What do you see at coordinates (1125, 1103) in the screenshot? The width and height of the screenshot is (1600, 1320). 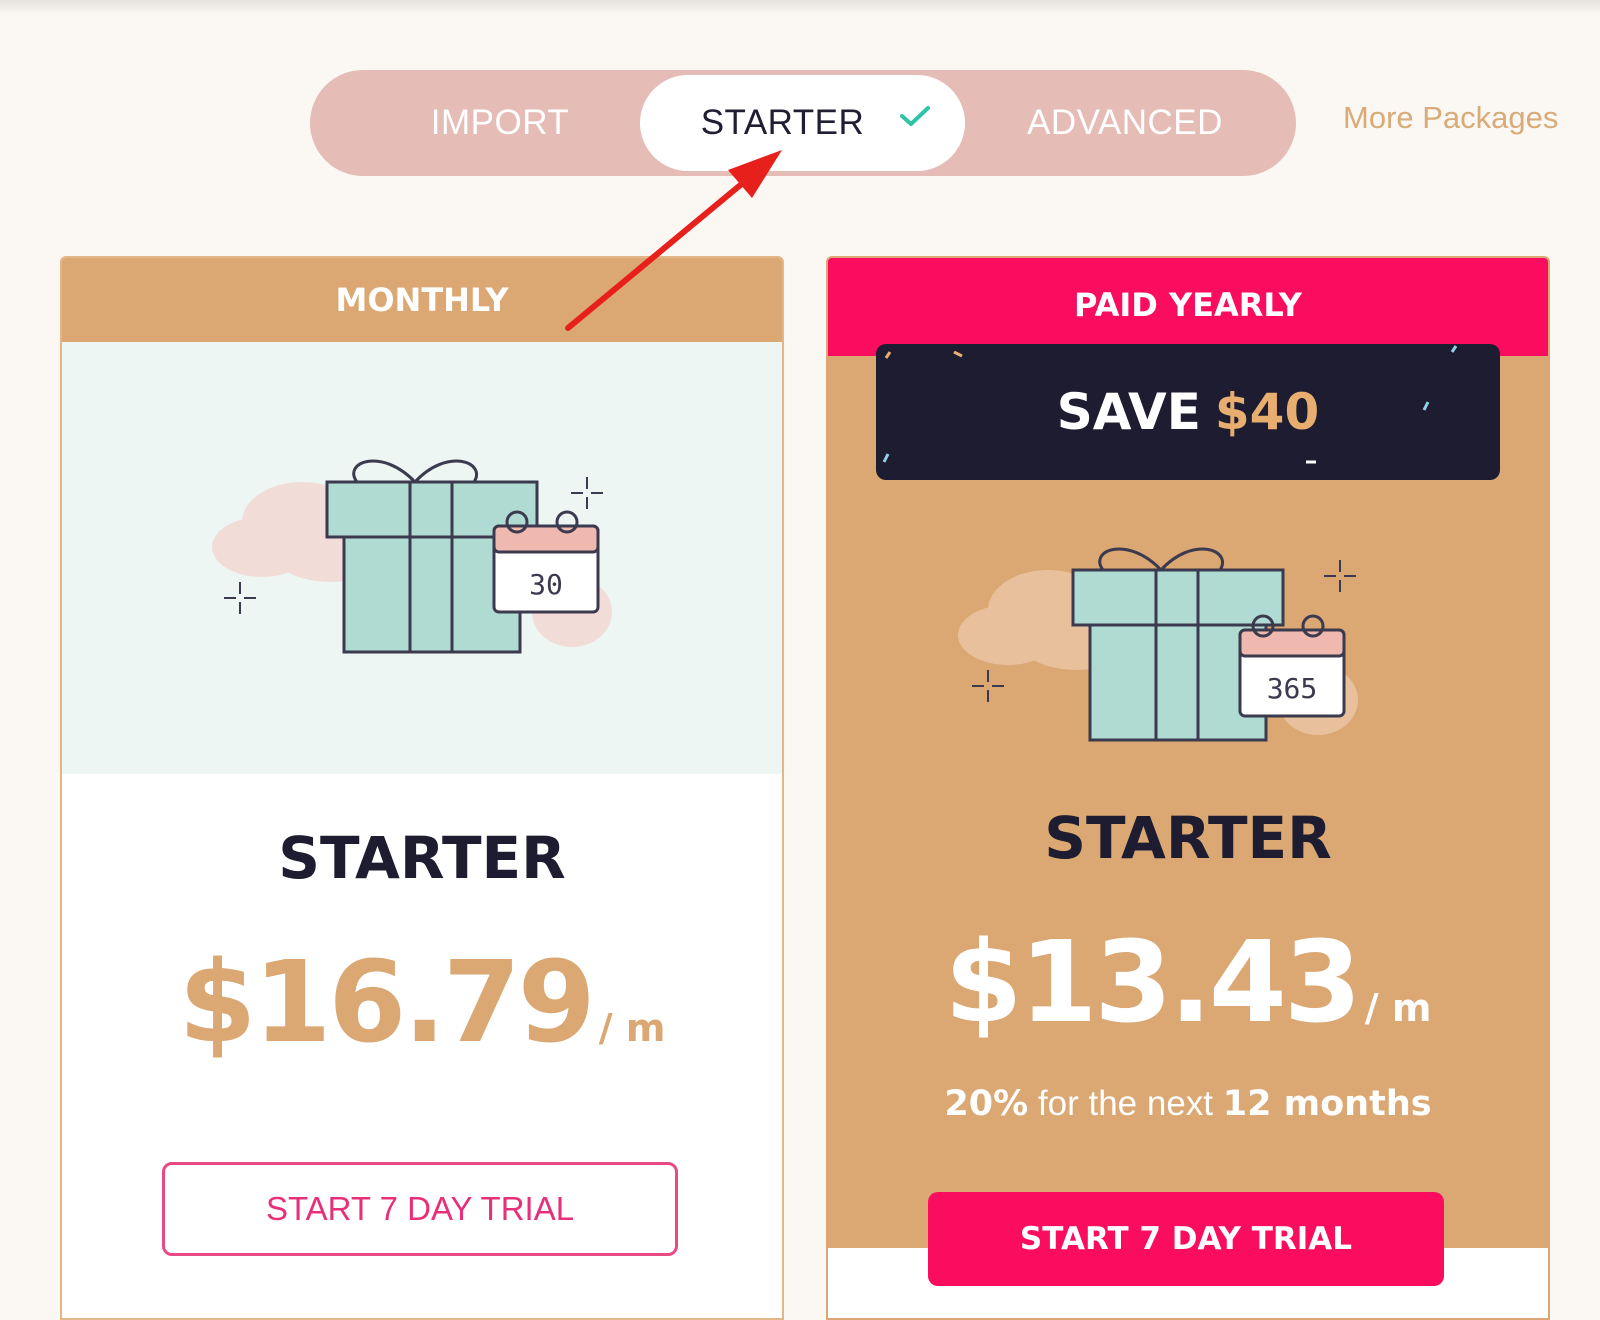 I see `discount-middle: for the next` at bounding box center [1125, 1103].